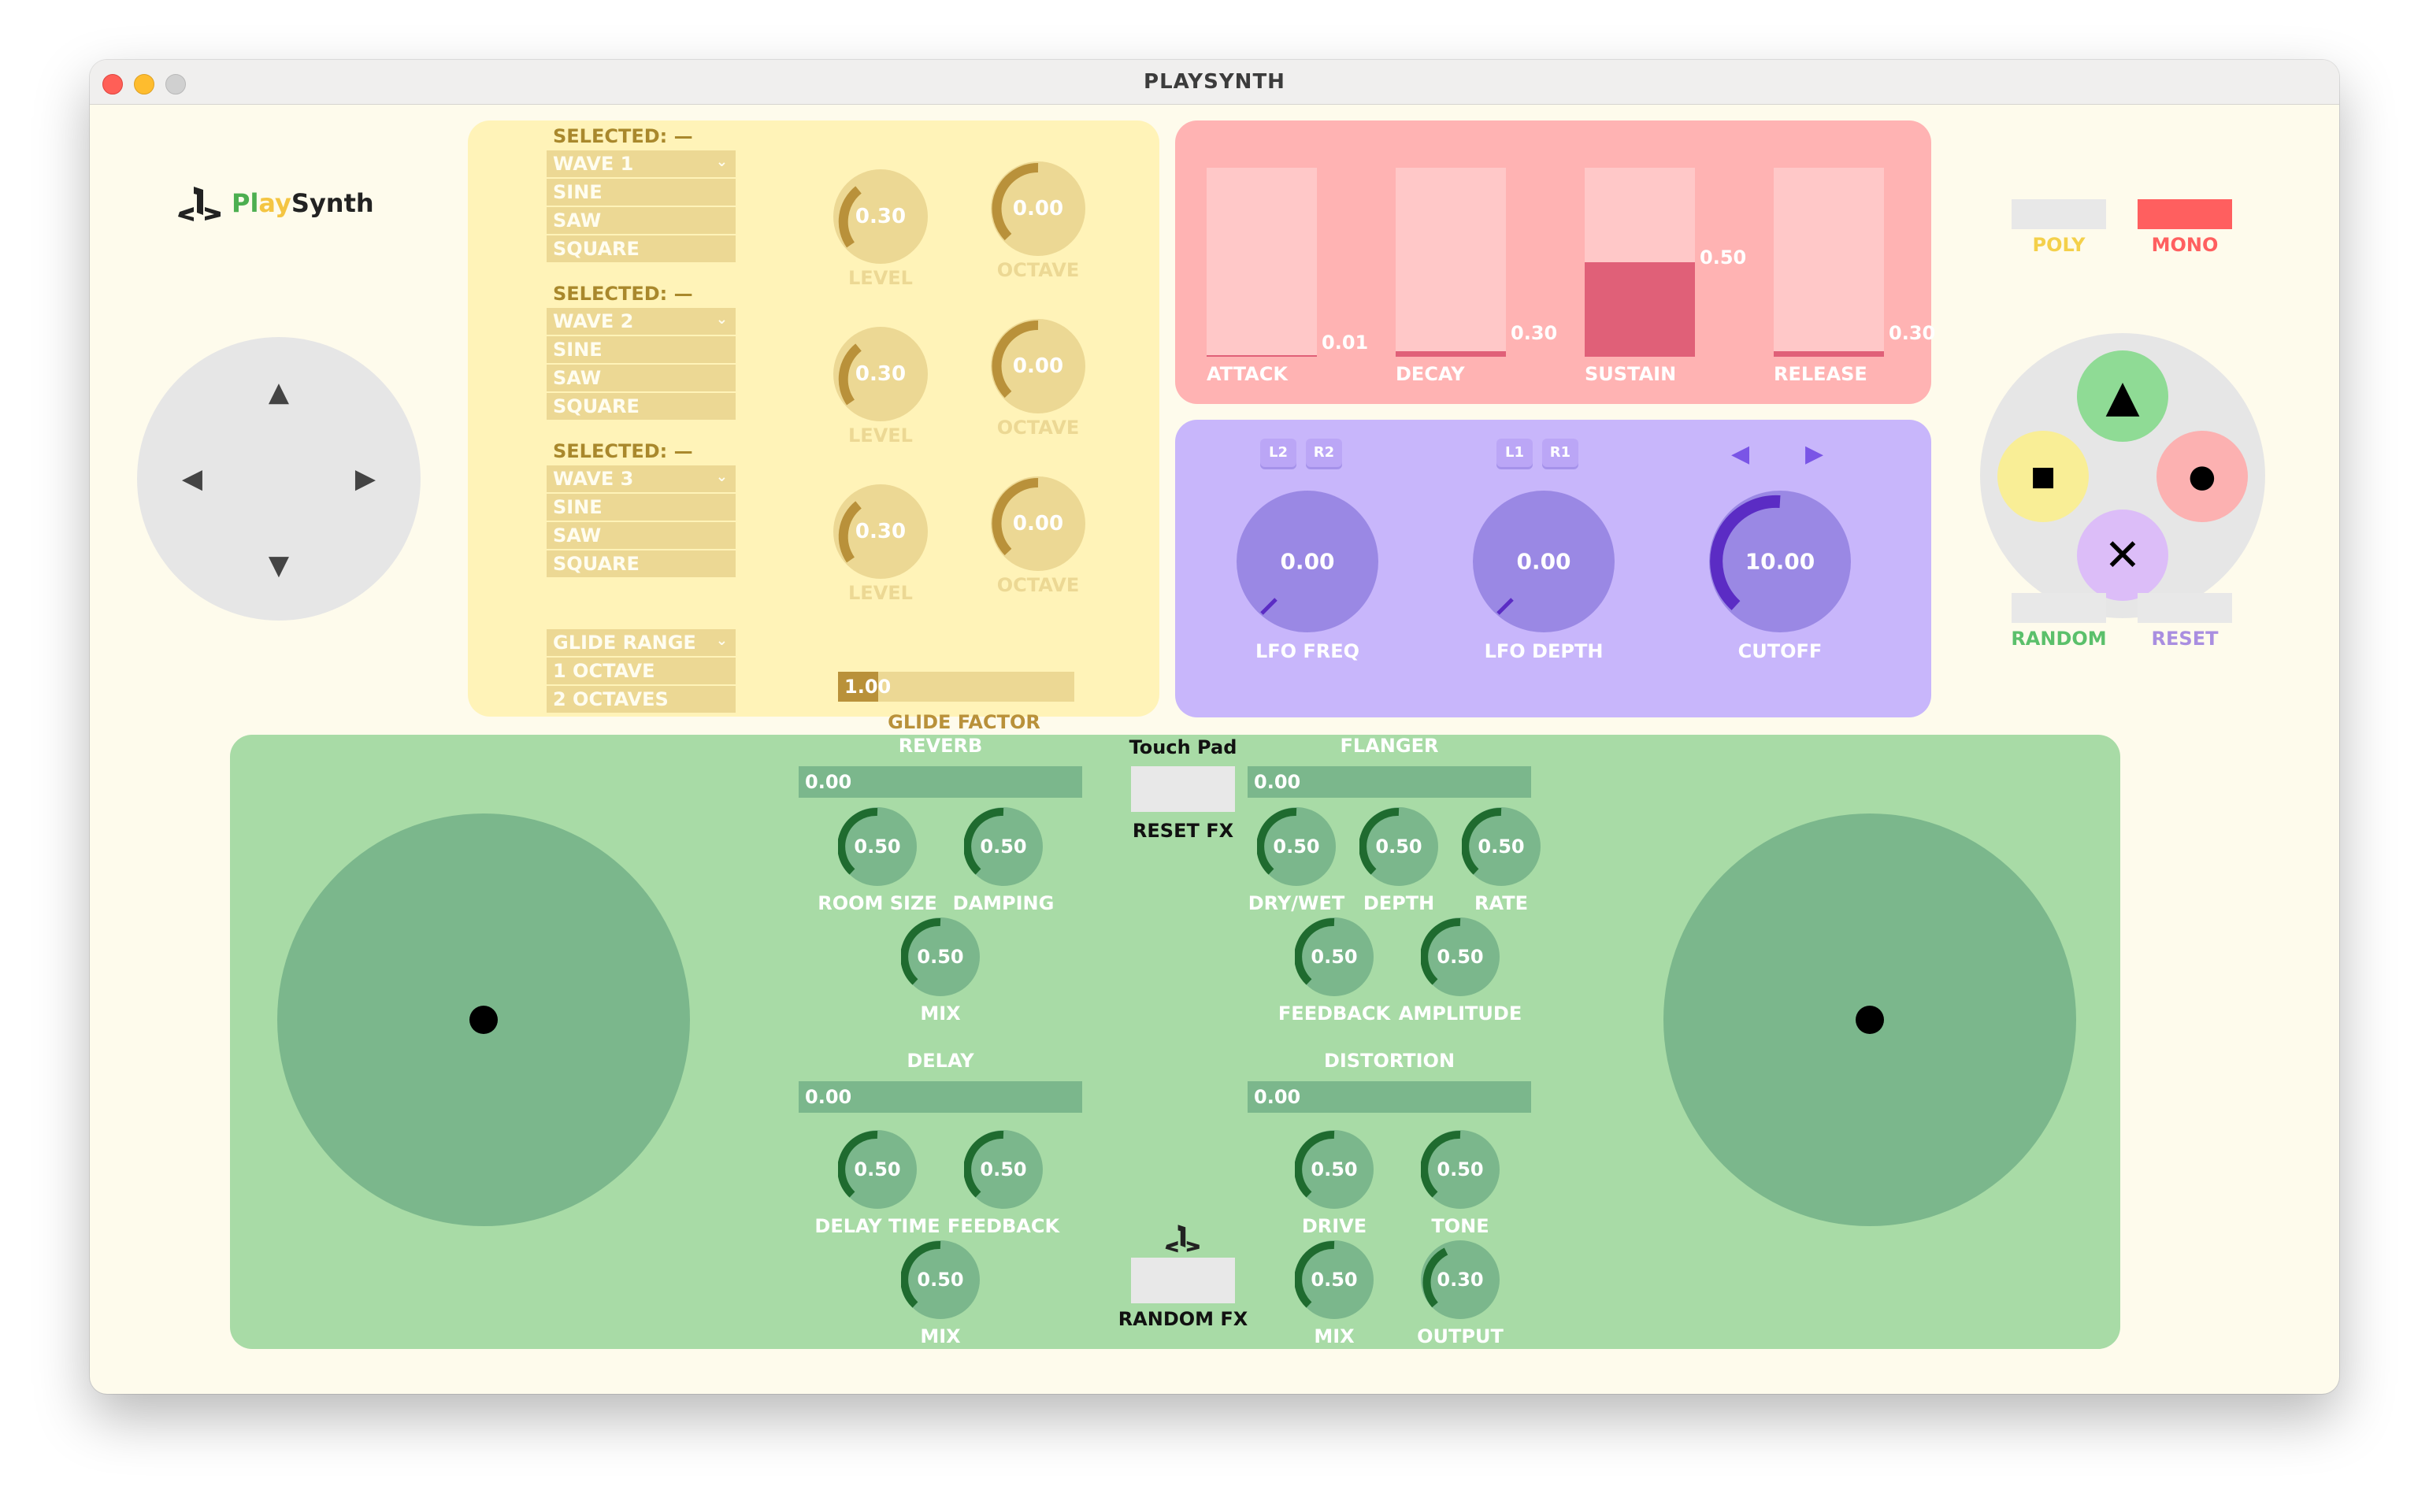  I want to click on osc3-wave-select: WAVE 3 ⌄ SINE SAW SQUARE, so click(641, 522).